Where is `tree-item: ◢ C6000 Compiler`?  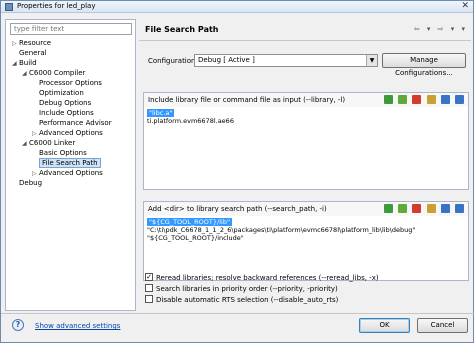 tree-item: ◢ C6000 Compiler is located at coordinates (53, 73).